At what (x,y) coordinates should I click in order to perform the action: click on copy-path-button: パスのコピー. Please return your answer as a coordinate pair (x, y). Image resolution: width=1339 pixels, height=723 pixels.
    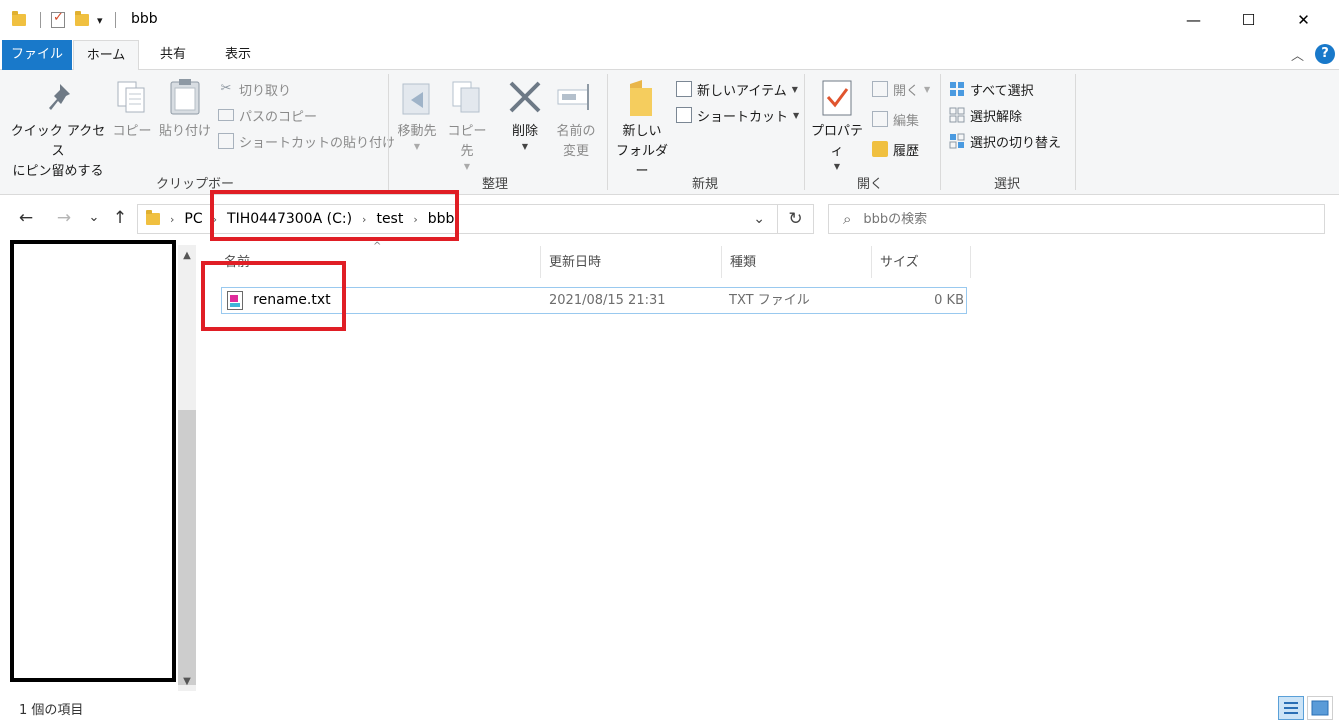
    Looking at the image, I should click on (306, 115).